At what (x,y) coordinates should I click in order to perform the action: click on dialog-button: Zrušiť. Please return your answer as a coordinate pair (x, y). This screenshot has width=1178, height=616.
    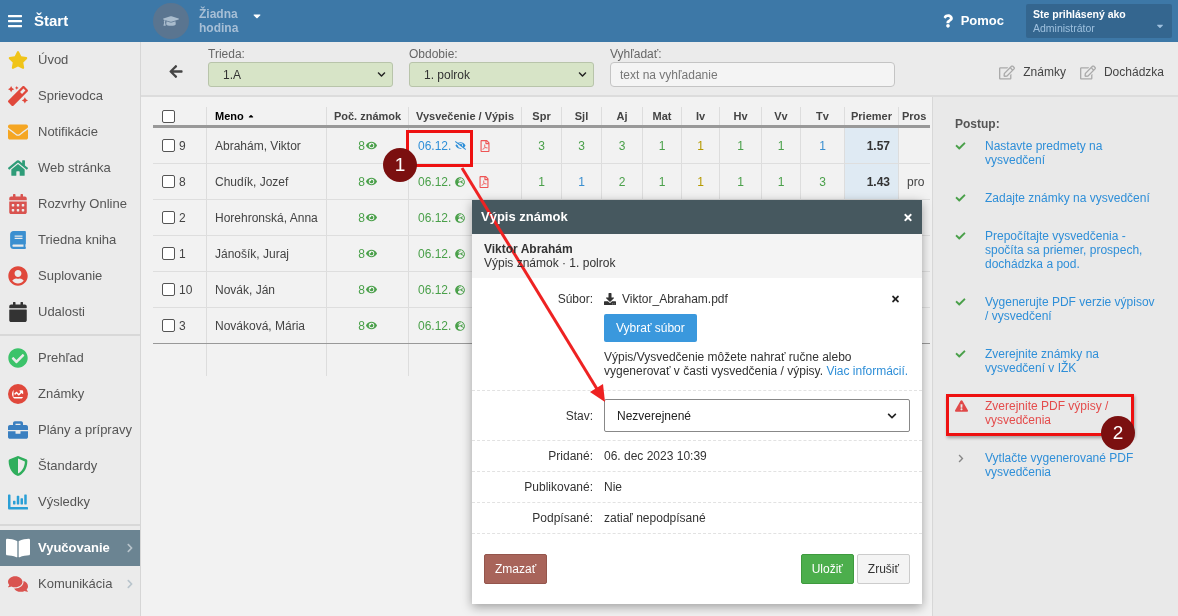
    Looking at the image, I should click on (883, 569).